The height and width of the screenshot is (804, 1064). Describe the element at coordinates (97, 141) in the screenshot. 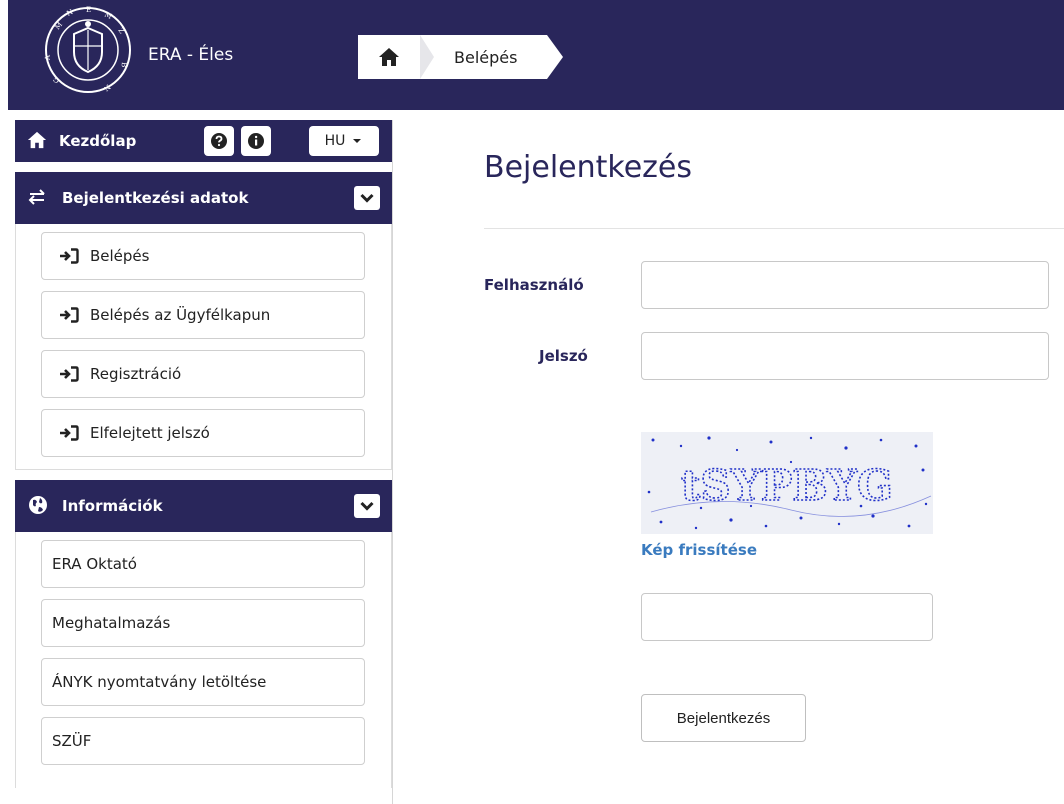

I see `home-link: Kezdőlap` at that location.